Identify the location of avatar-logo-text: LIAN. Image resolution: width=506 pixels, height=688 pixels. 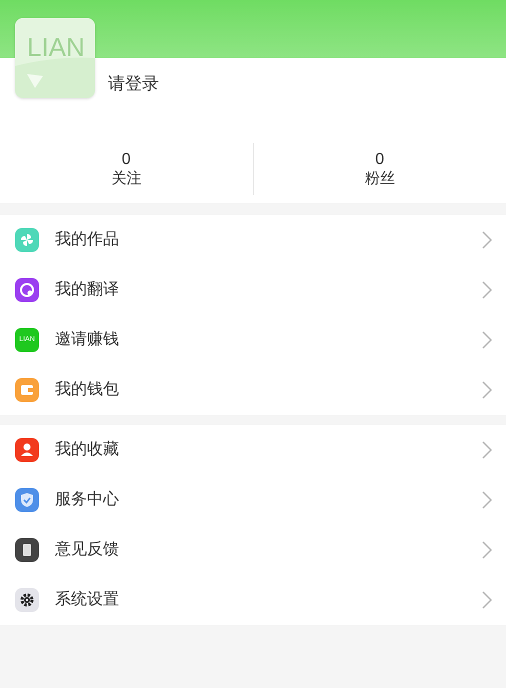
(56, 47).